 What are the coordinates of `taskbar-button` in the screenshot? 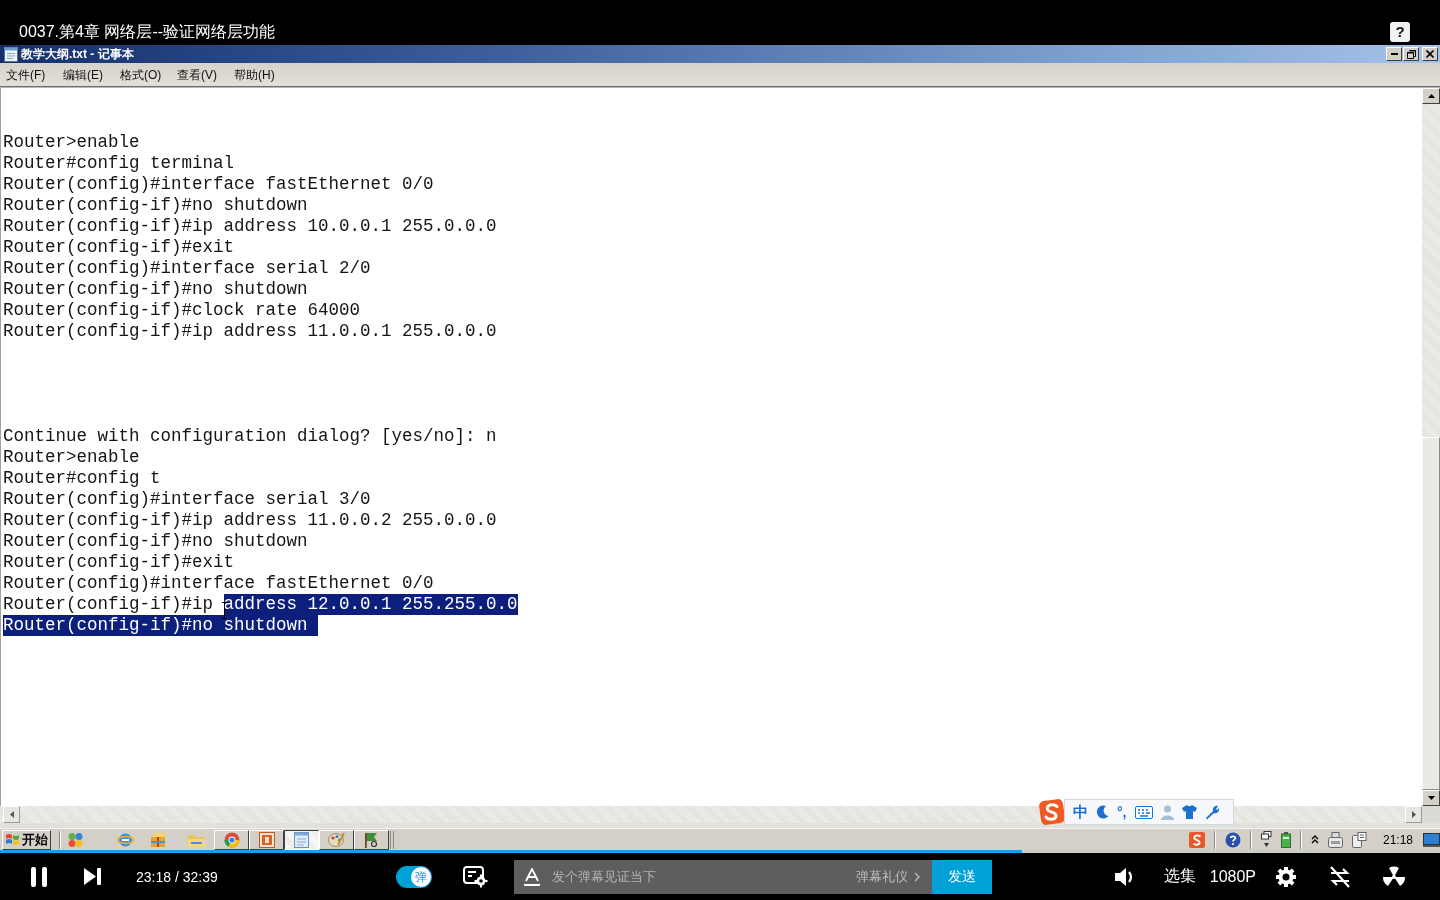 It's located at (301, 839).